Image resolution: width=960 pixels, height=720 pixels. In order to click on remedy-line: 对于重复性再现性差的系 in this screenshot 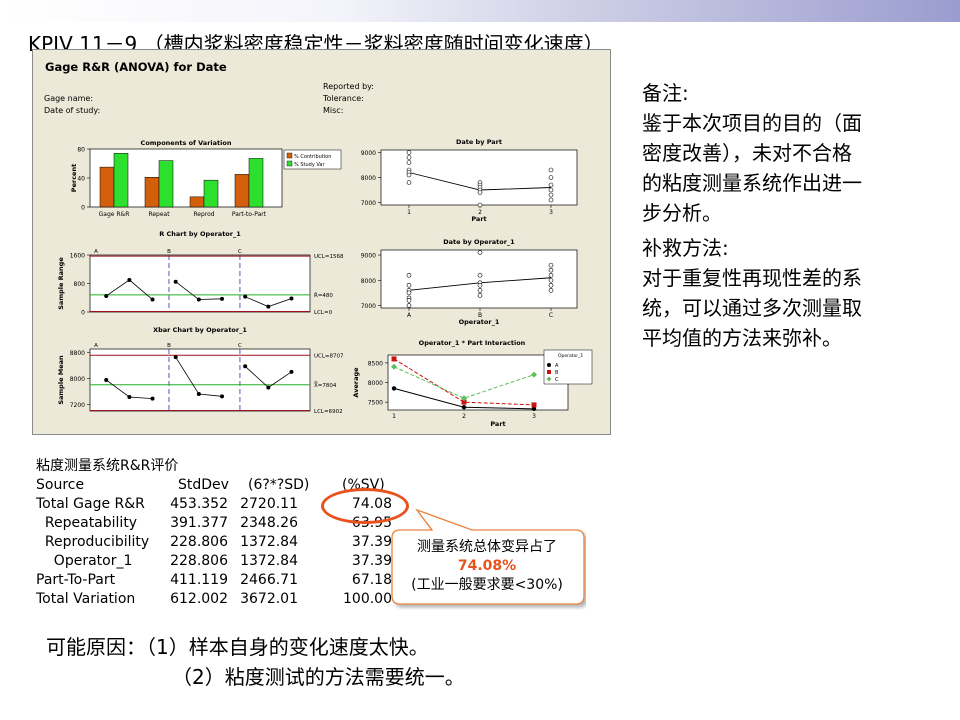, I will do `click(752, 278)`.